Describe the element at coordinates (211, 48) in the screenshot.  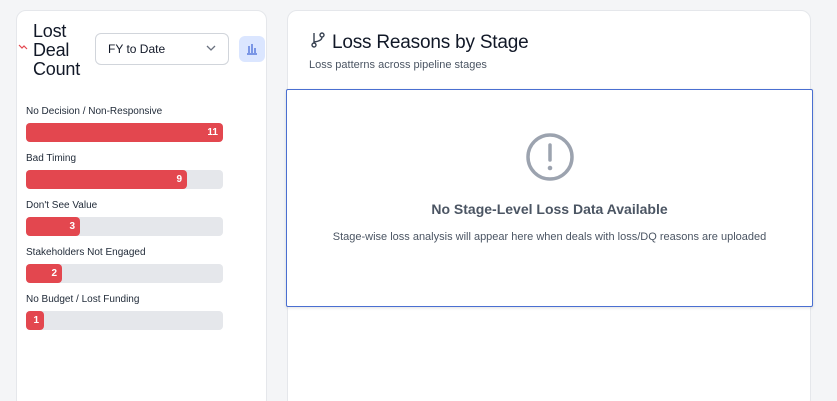
I see `chevron-down-icon` at that location.